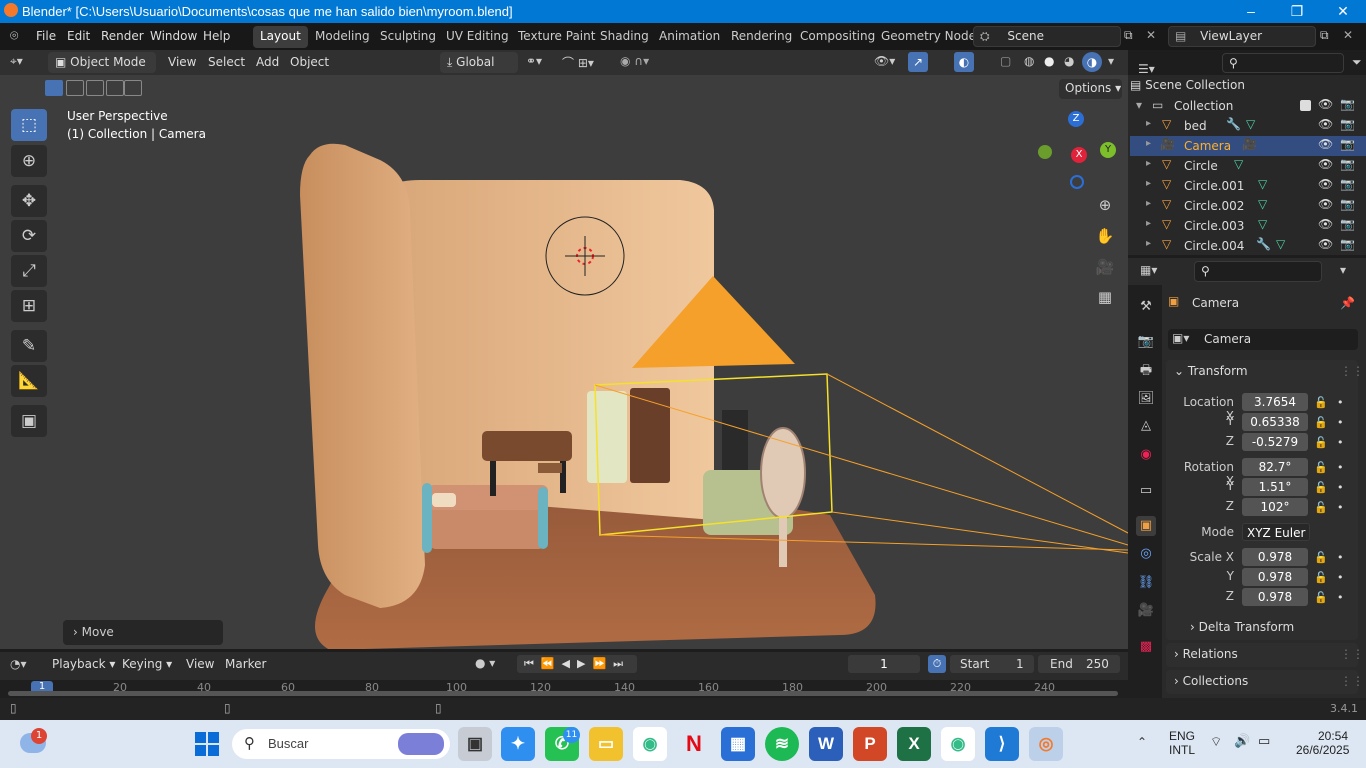 This screenshot has height=768, width=1366. What do you see at coordinates (1275, 467) in the screenshot?
I see `rotation-x-field: 82.7°` at bounding box center [1275, 467].